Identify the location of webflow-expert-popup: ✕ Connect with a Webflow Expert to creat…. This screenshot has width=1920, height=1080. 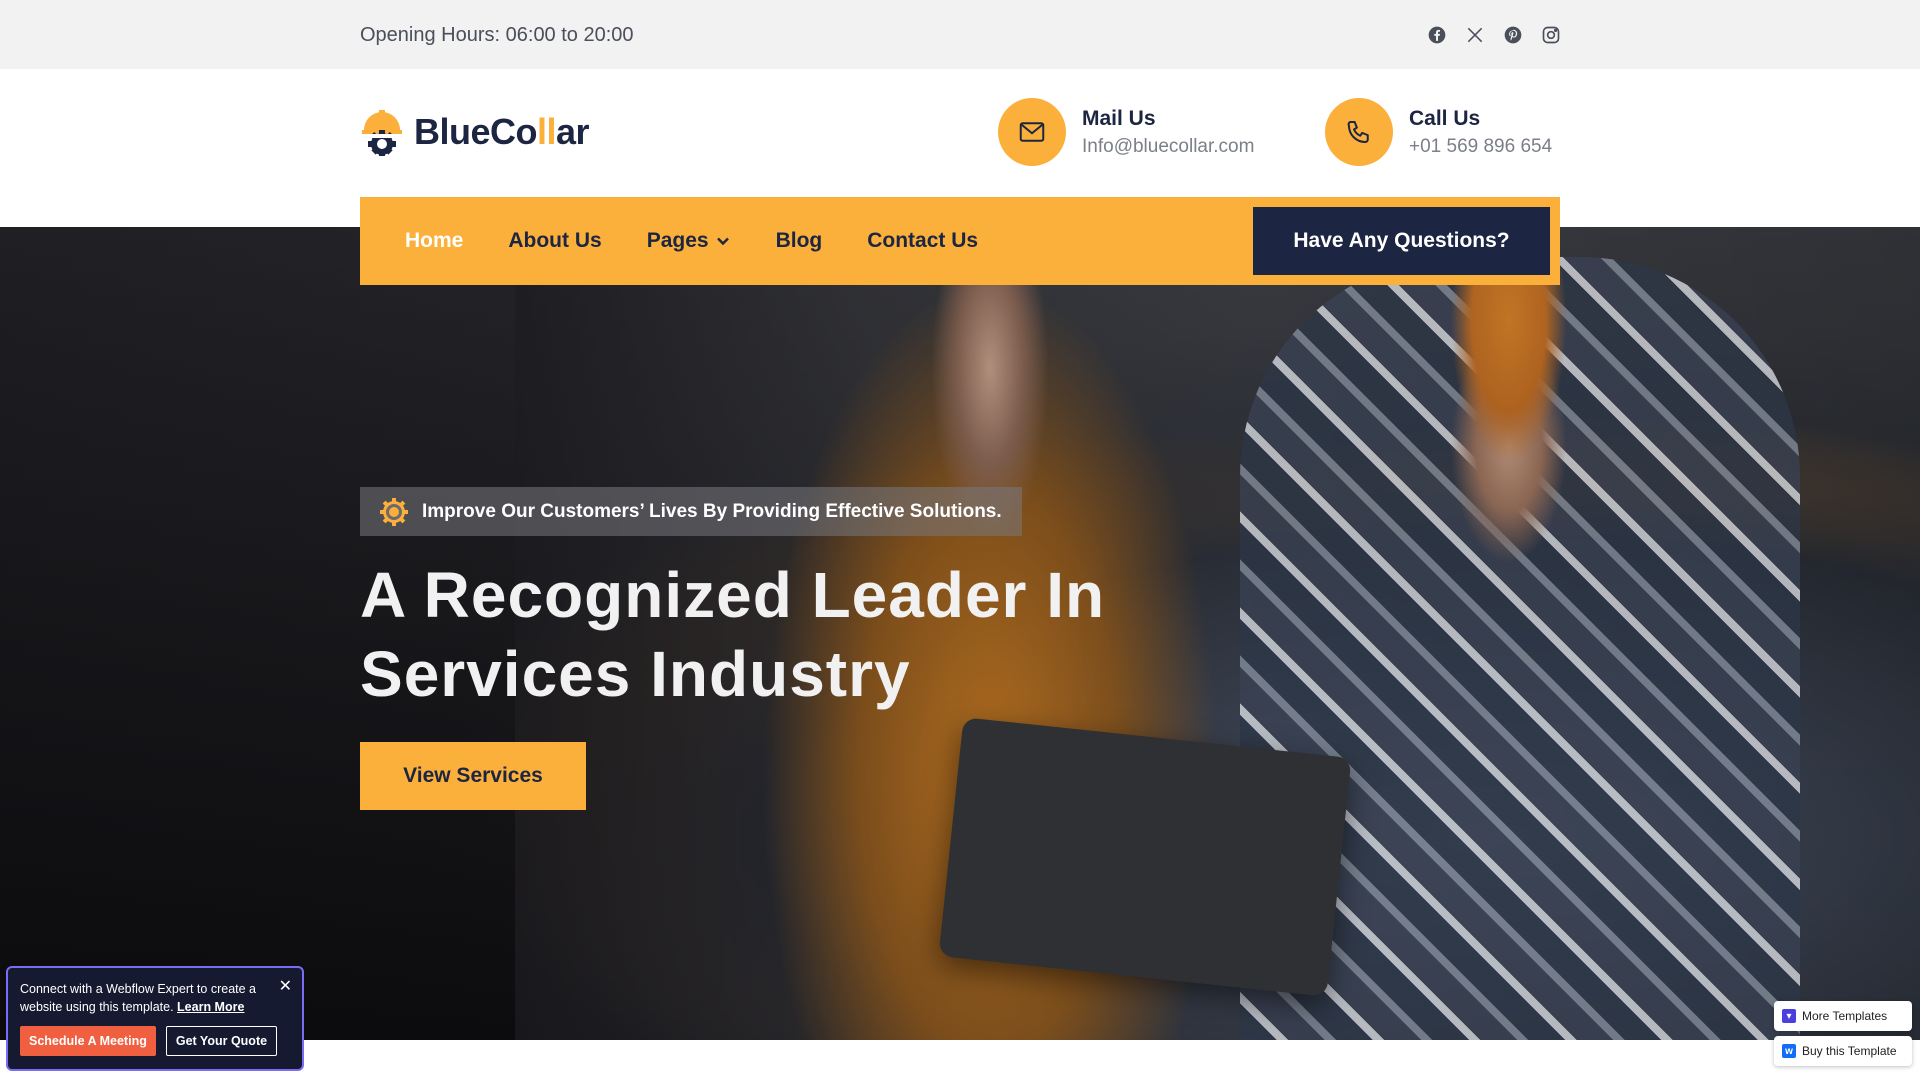
(155, 1018).